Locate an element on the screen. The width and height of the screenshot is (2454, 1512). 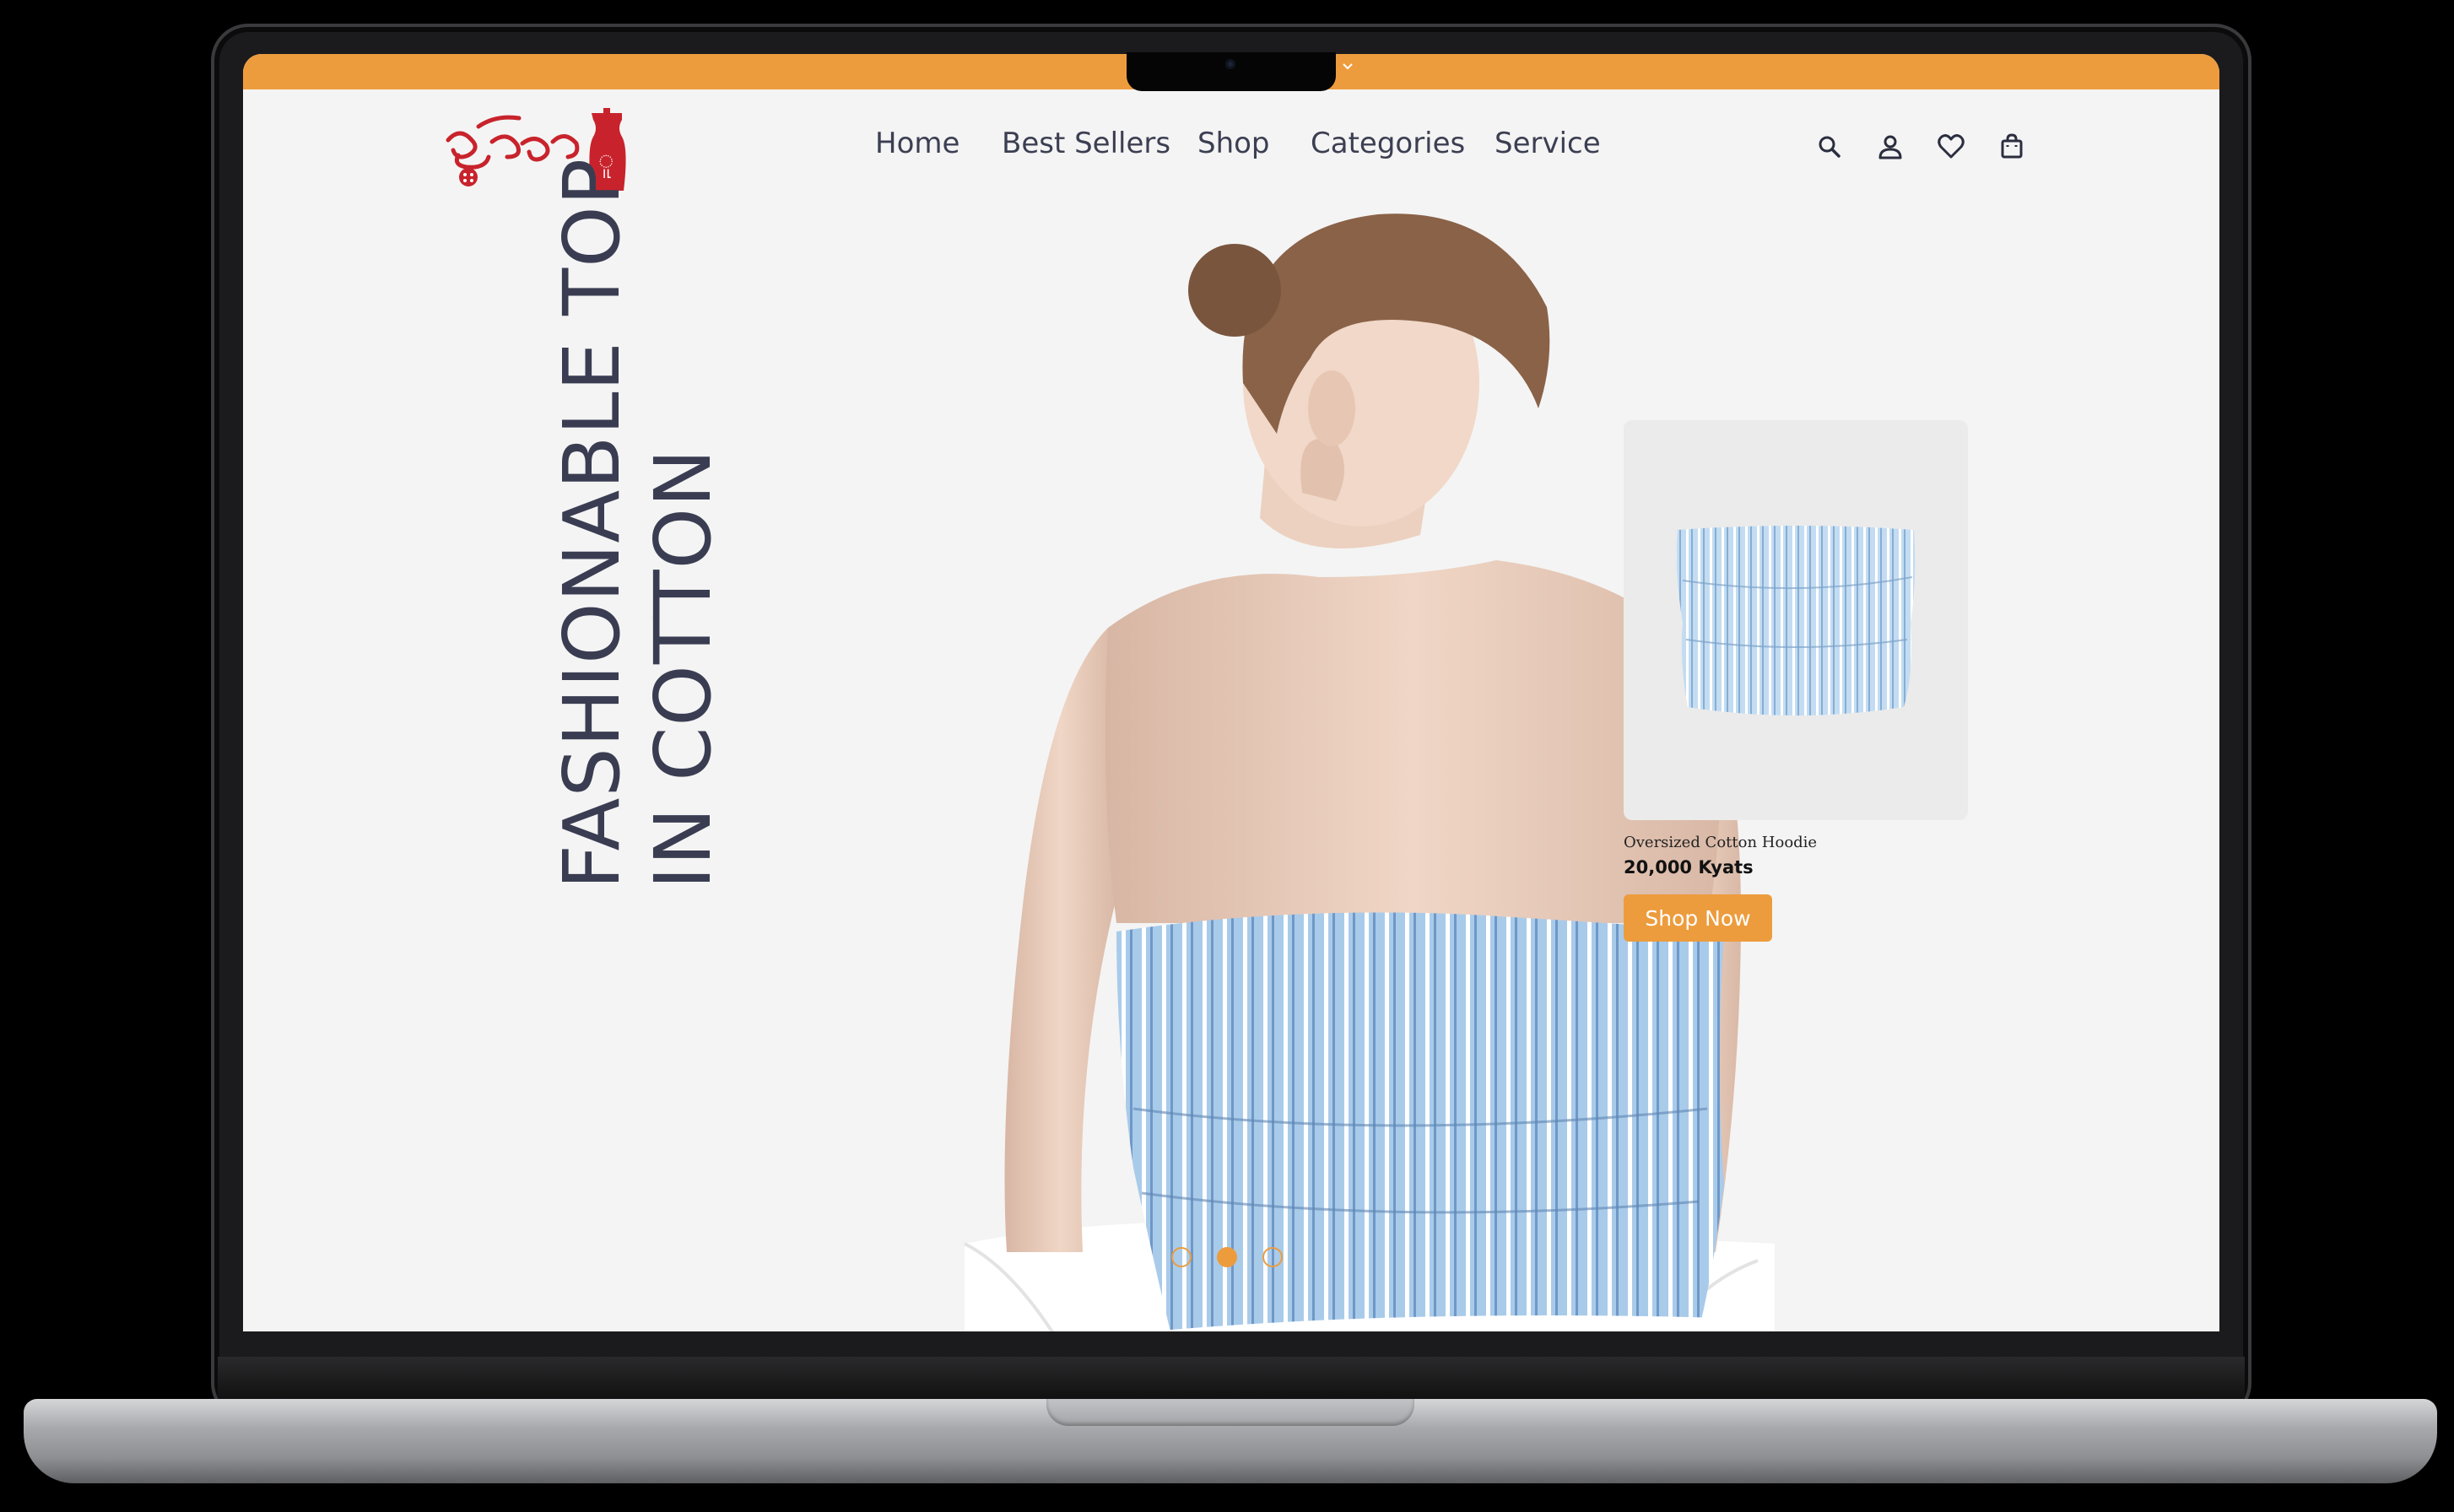
shopping-bag-icon is located at coordinates (2012, 147).